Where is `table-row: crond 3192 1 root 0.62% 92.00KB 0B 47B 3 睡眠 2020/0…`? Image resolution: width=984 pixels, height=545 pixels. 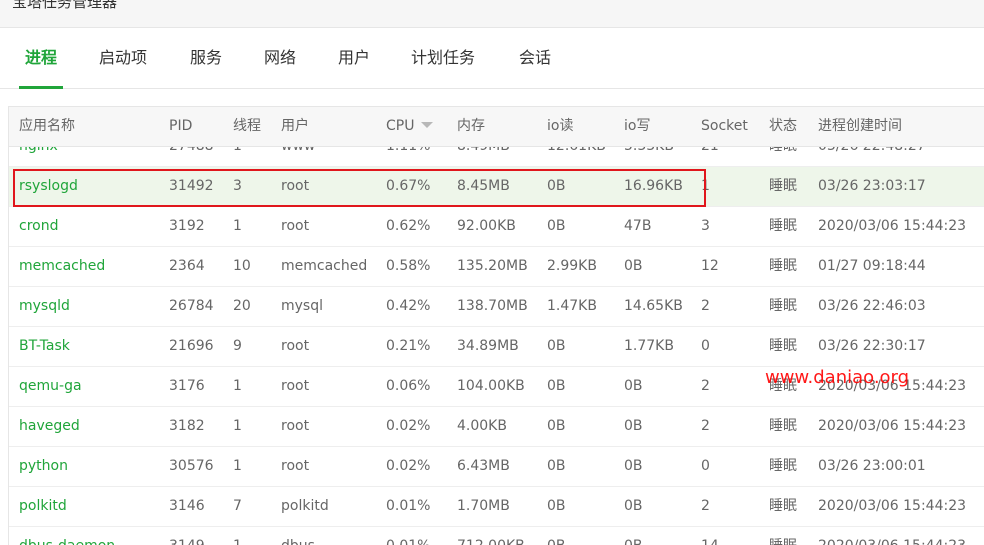
table-row: crond 3192 1 root 0.62% 92.00KB 0B 47B 3 睡眠 2020/0… is located at coordinates (496, 227).